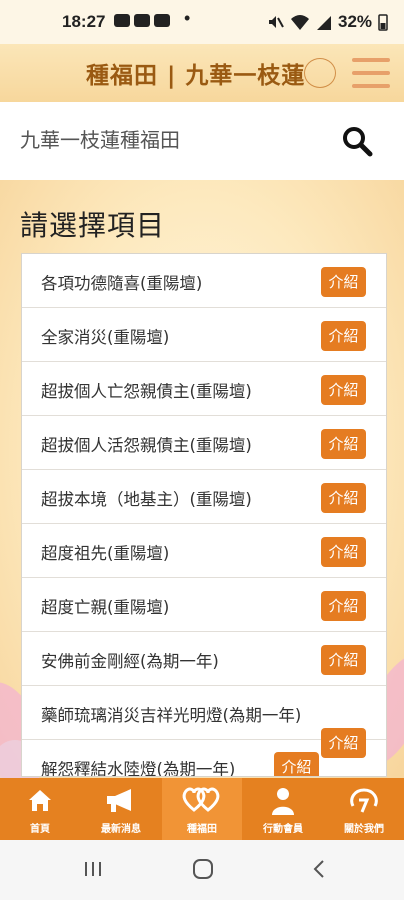 The height and width of the screenshot is (900, 404). I want to click on signal-icon, so click(324, 23).